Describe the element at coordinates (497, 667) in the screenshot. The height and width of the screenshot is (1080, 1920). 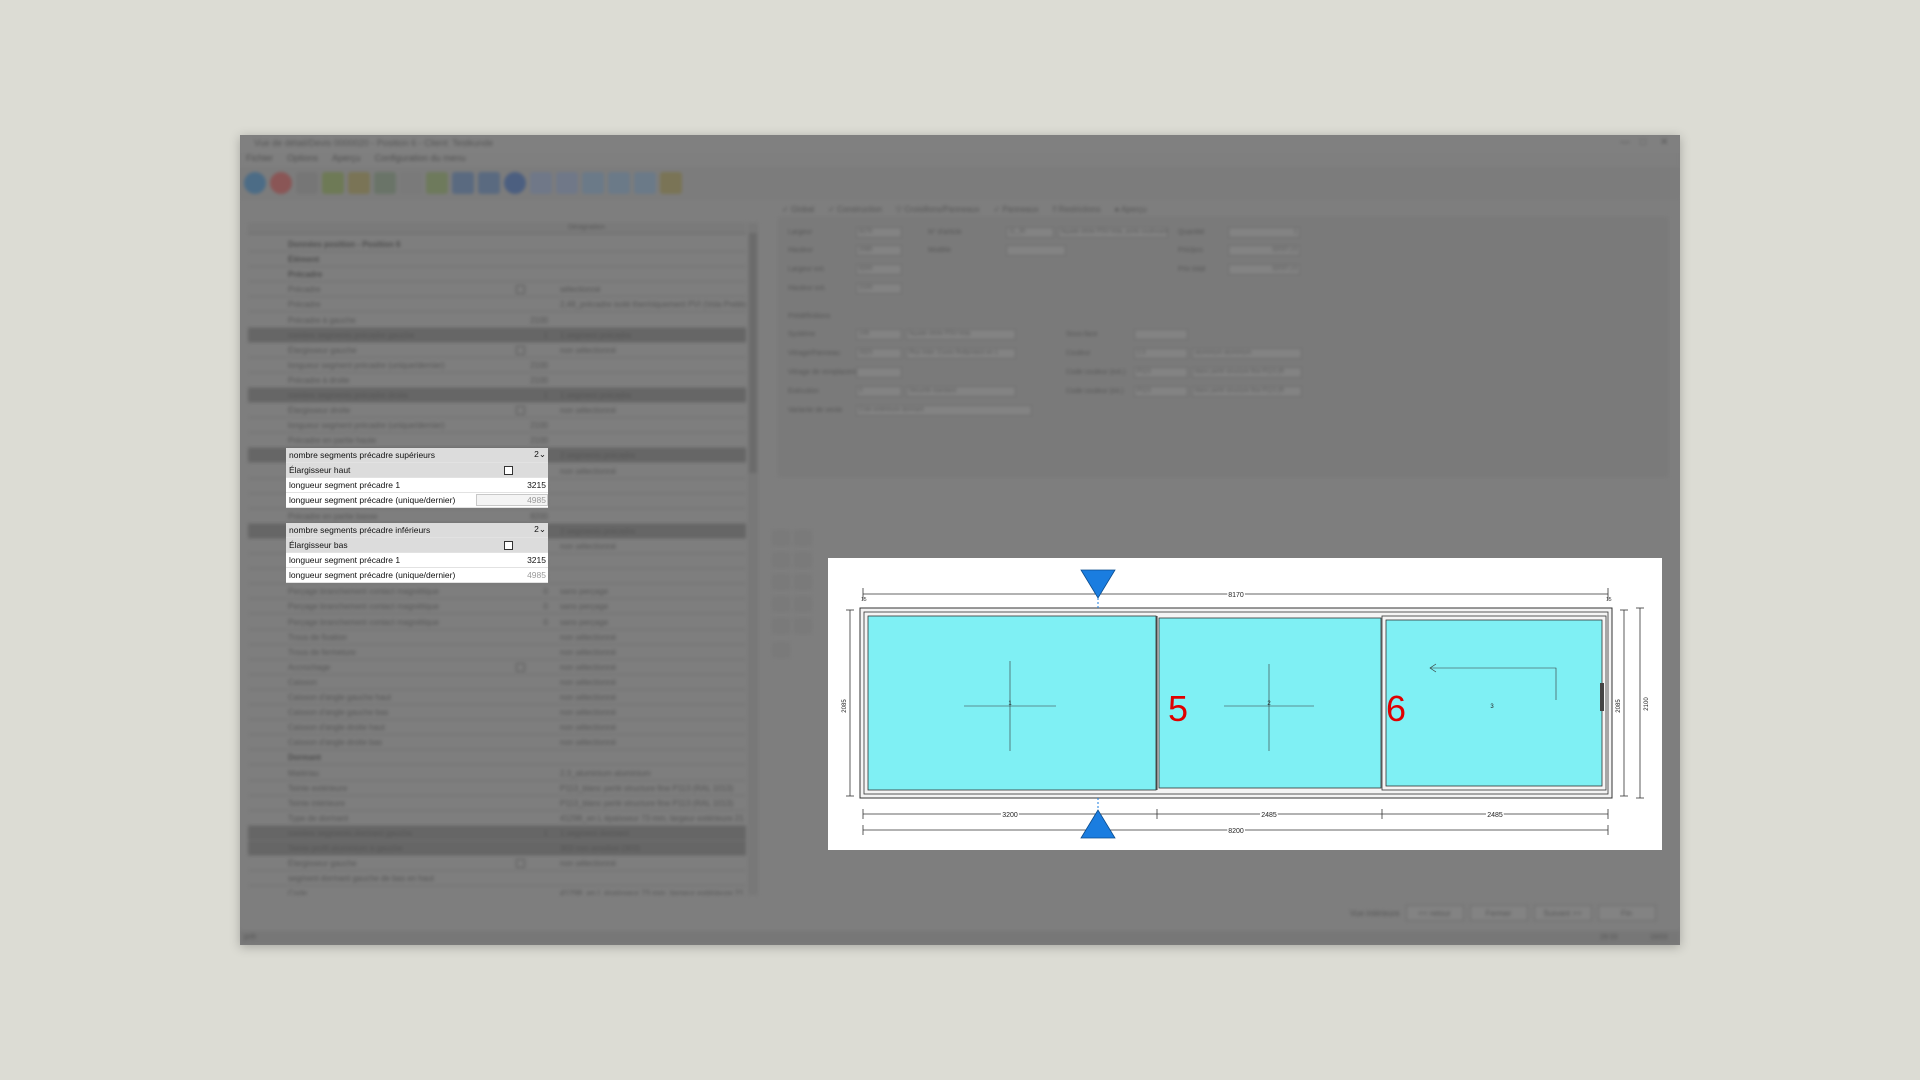
I see `grid-row: Accrochage non sélectionné` at that location.